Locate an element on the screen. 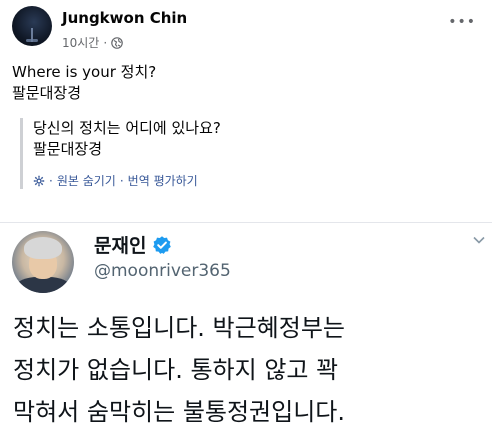 The width and height of the screenshot is (492, 446). three-dots-icon: ••• is located at coordinates (462, 22).